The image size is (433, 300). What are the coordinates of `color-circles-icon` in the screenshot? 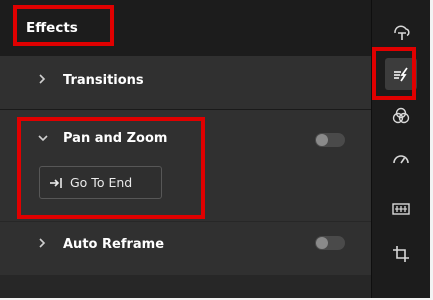 It's located at (401, 116).